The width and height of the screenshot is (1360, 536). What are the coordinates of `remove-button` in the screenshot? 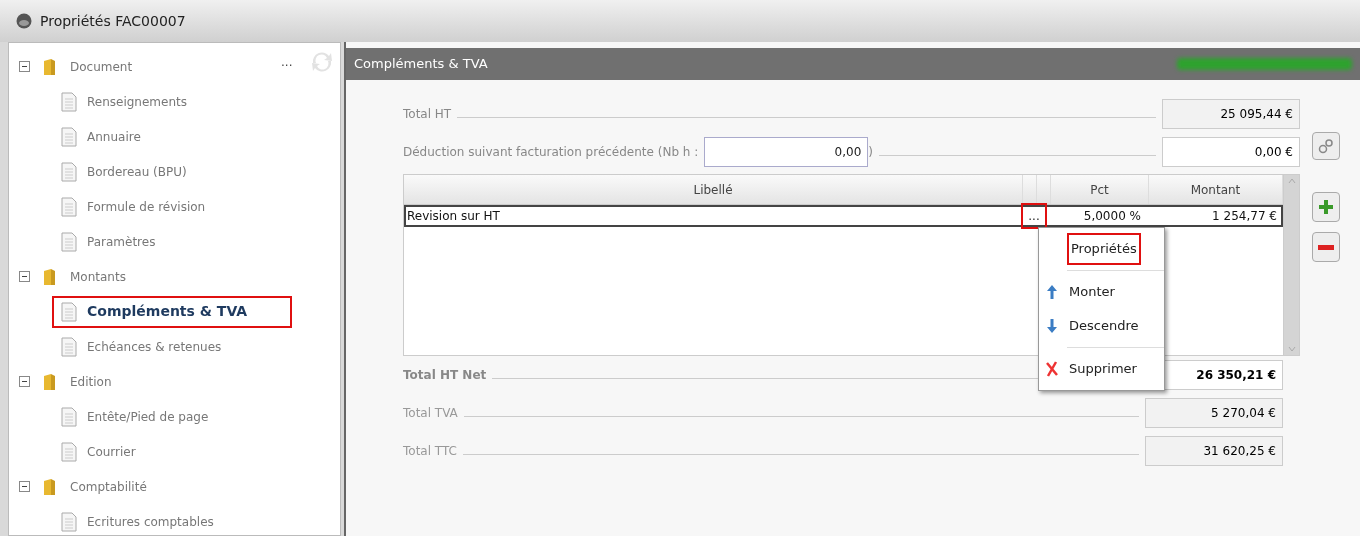 It's located at (1326, 247).